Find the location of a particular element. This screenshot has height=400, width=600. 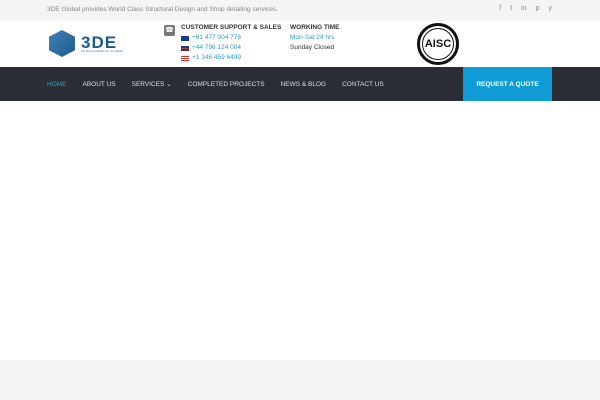

phone-australia: +61 477 004 776 is located at coordinates (231, 38).